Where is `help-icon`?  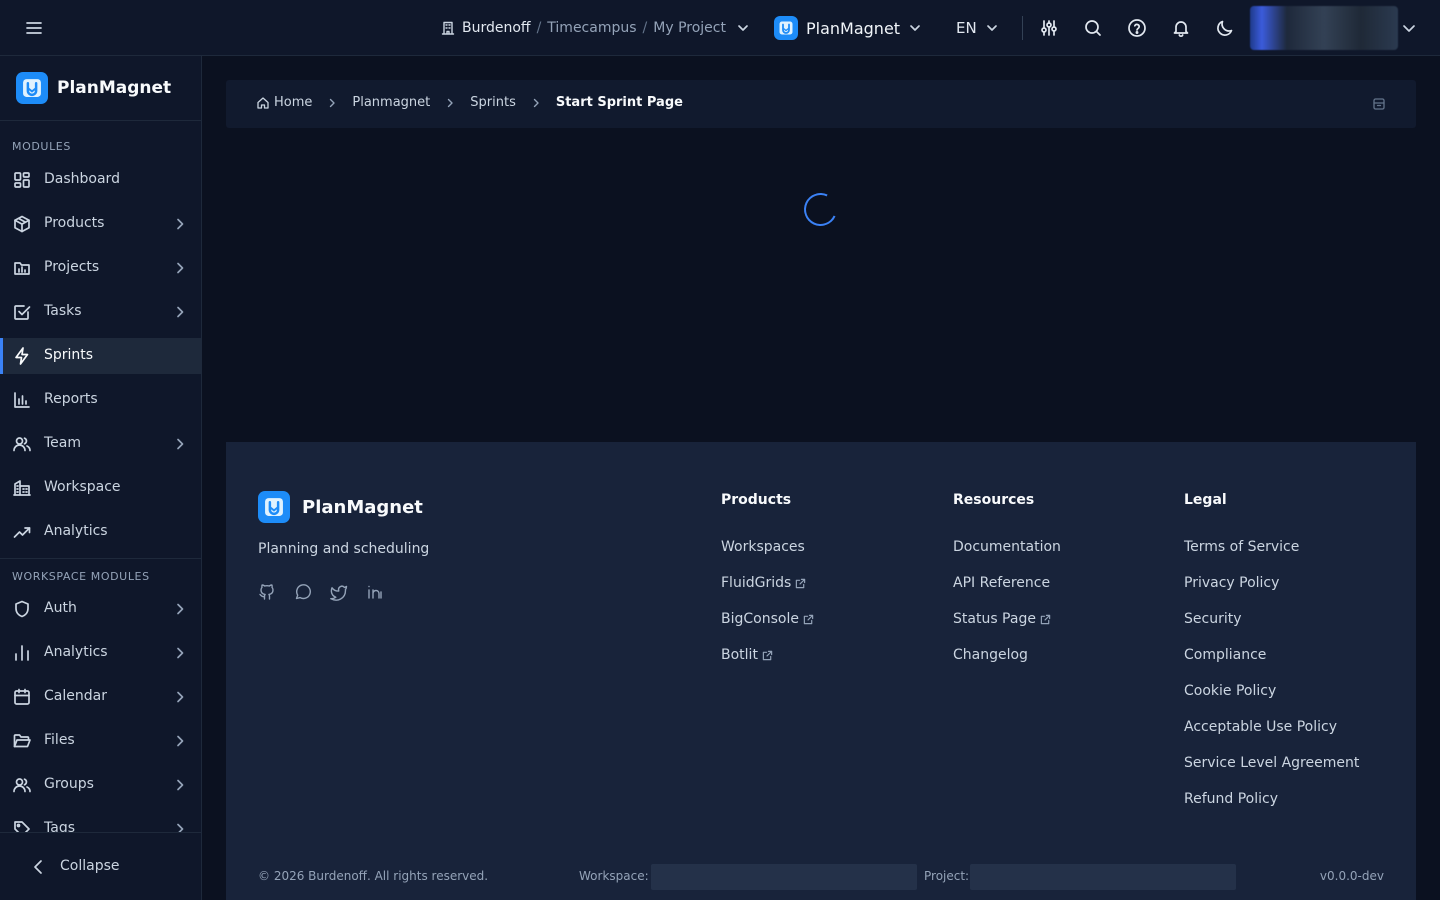
help-icon is located at coordinates (1137, 28).